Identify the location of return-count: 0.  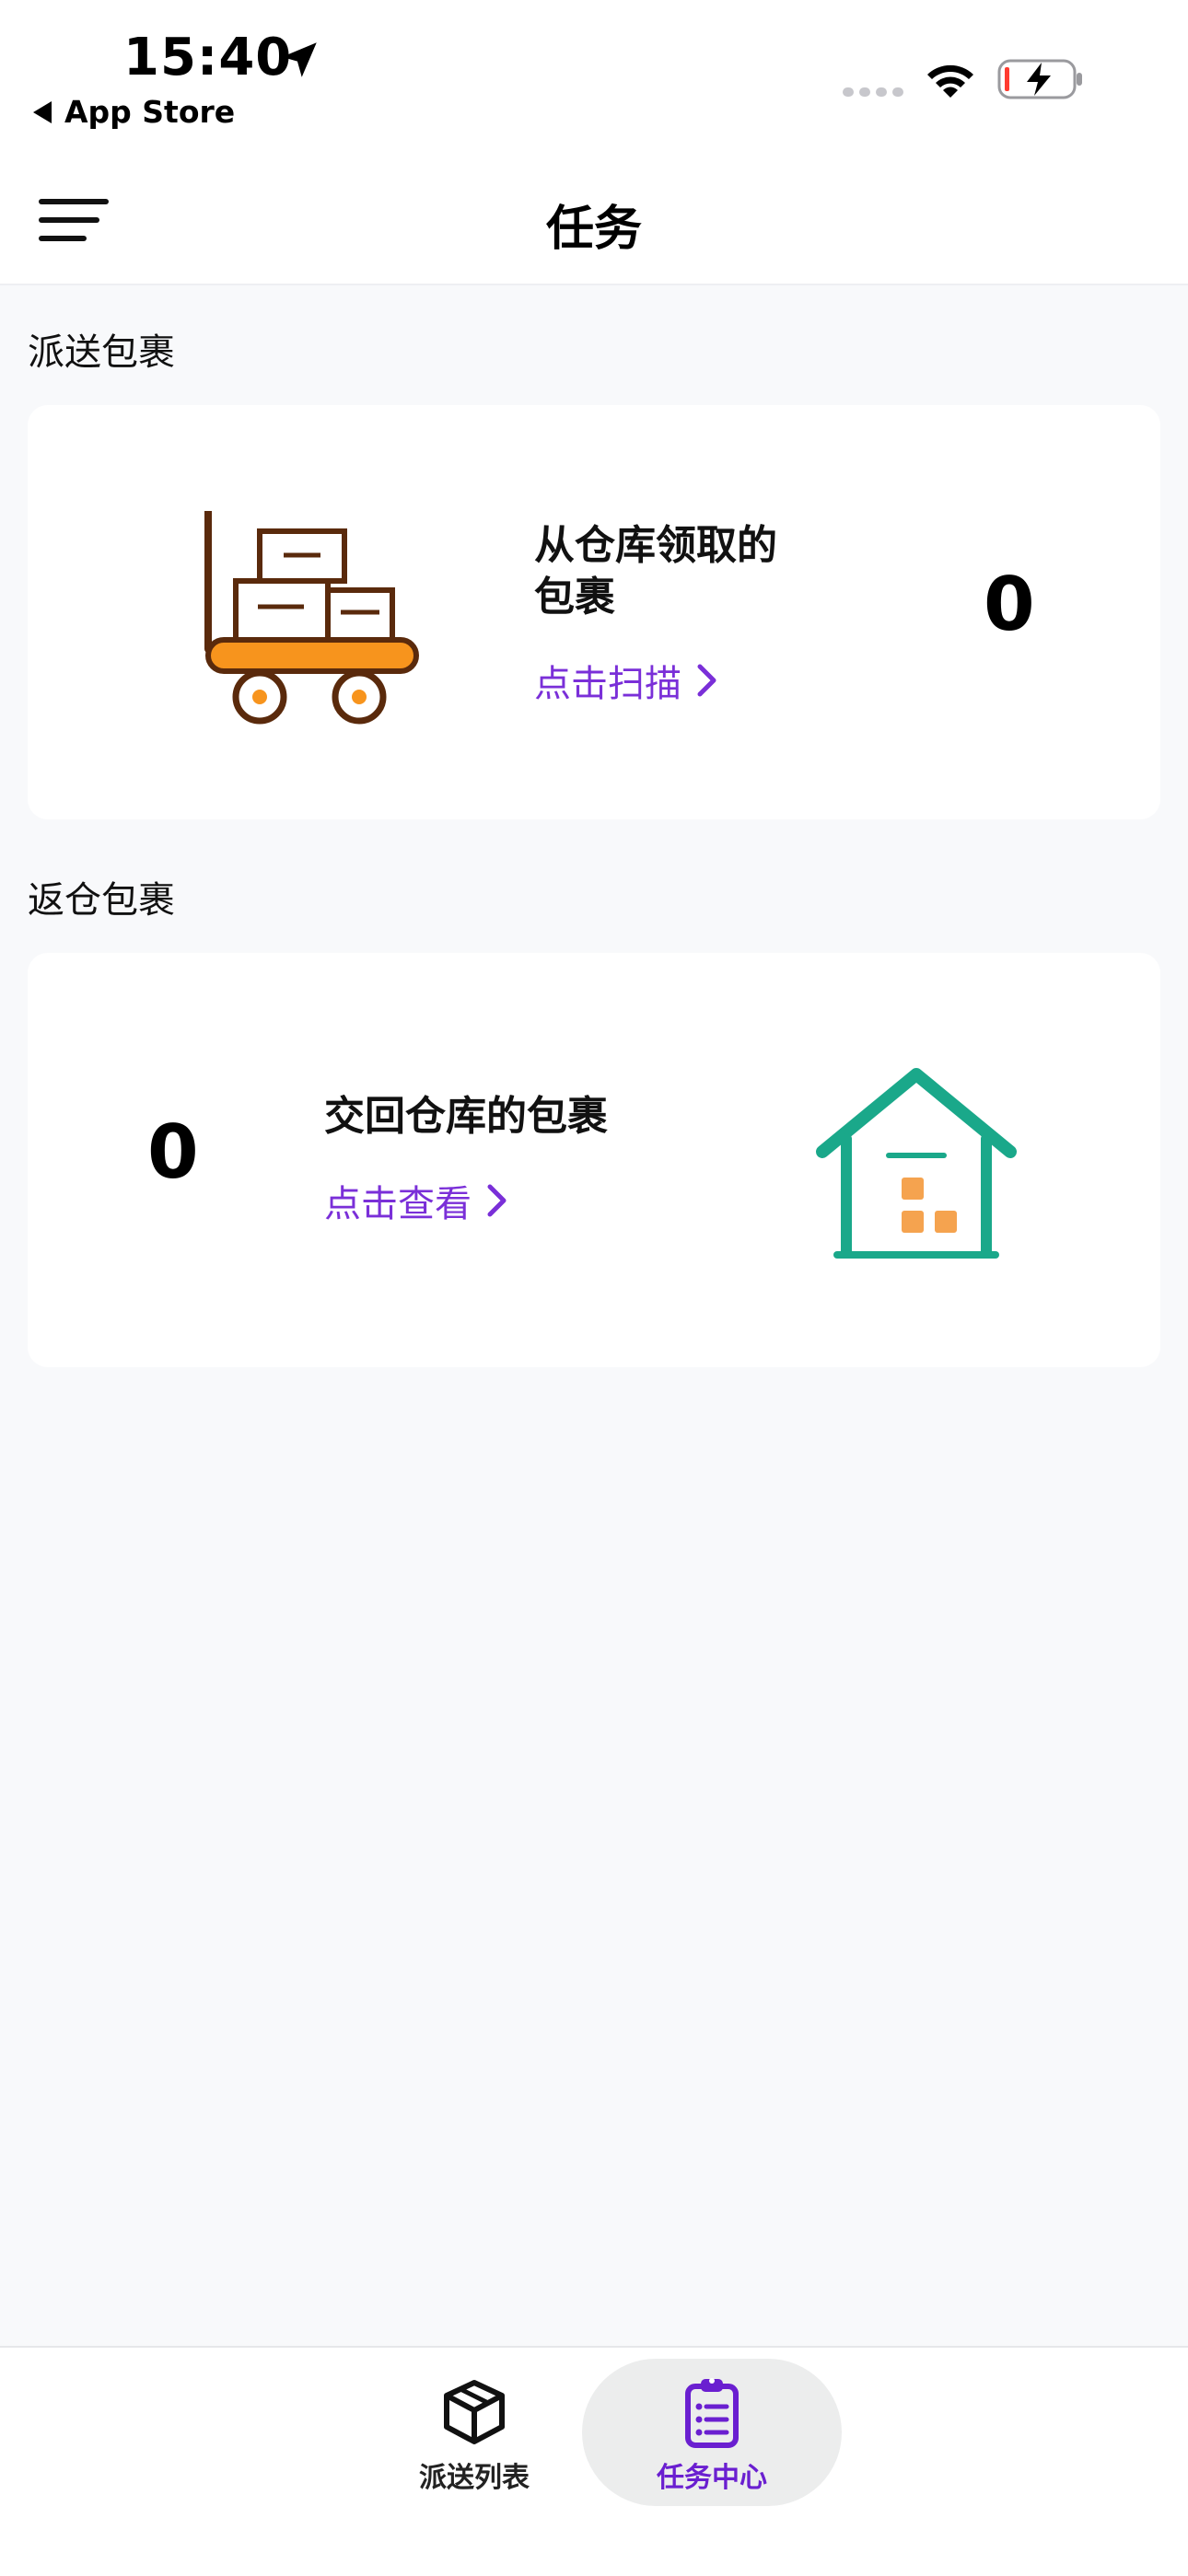
(173, 1152).